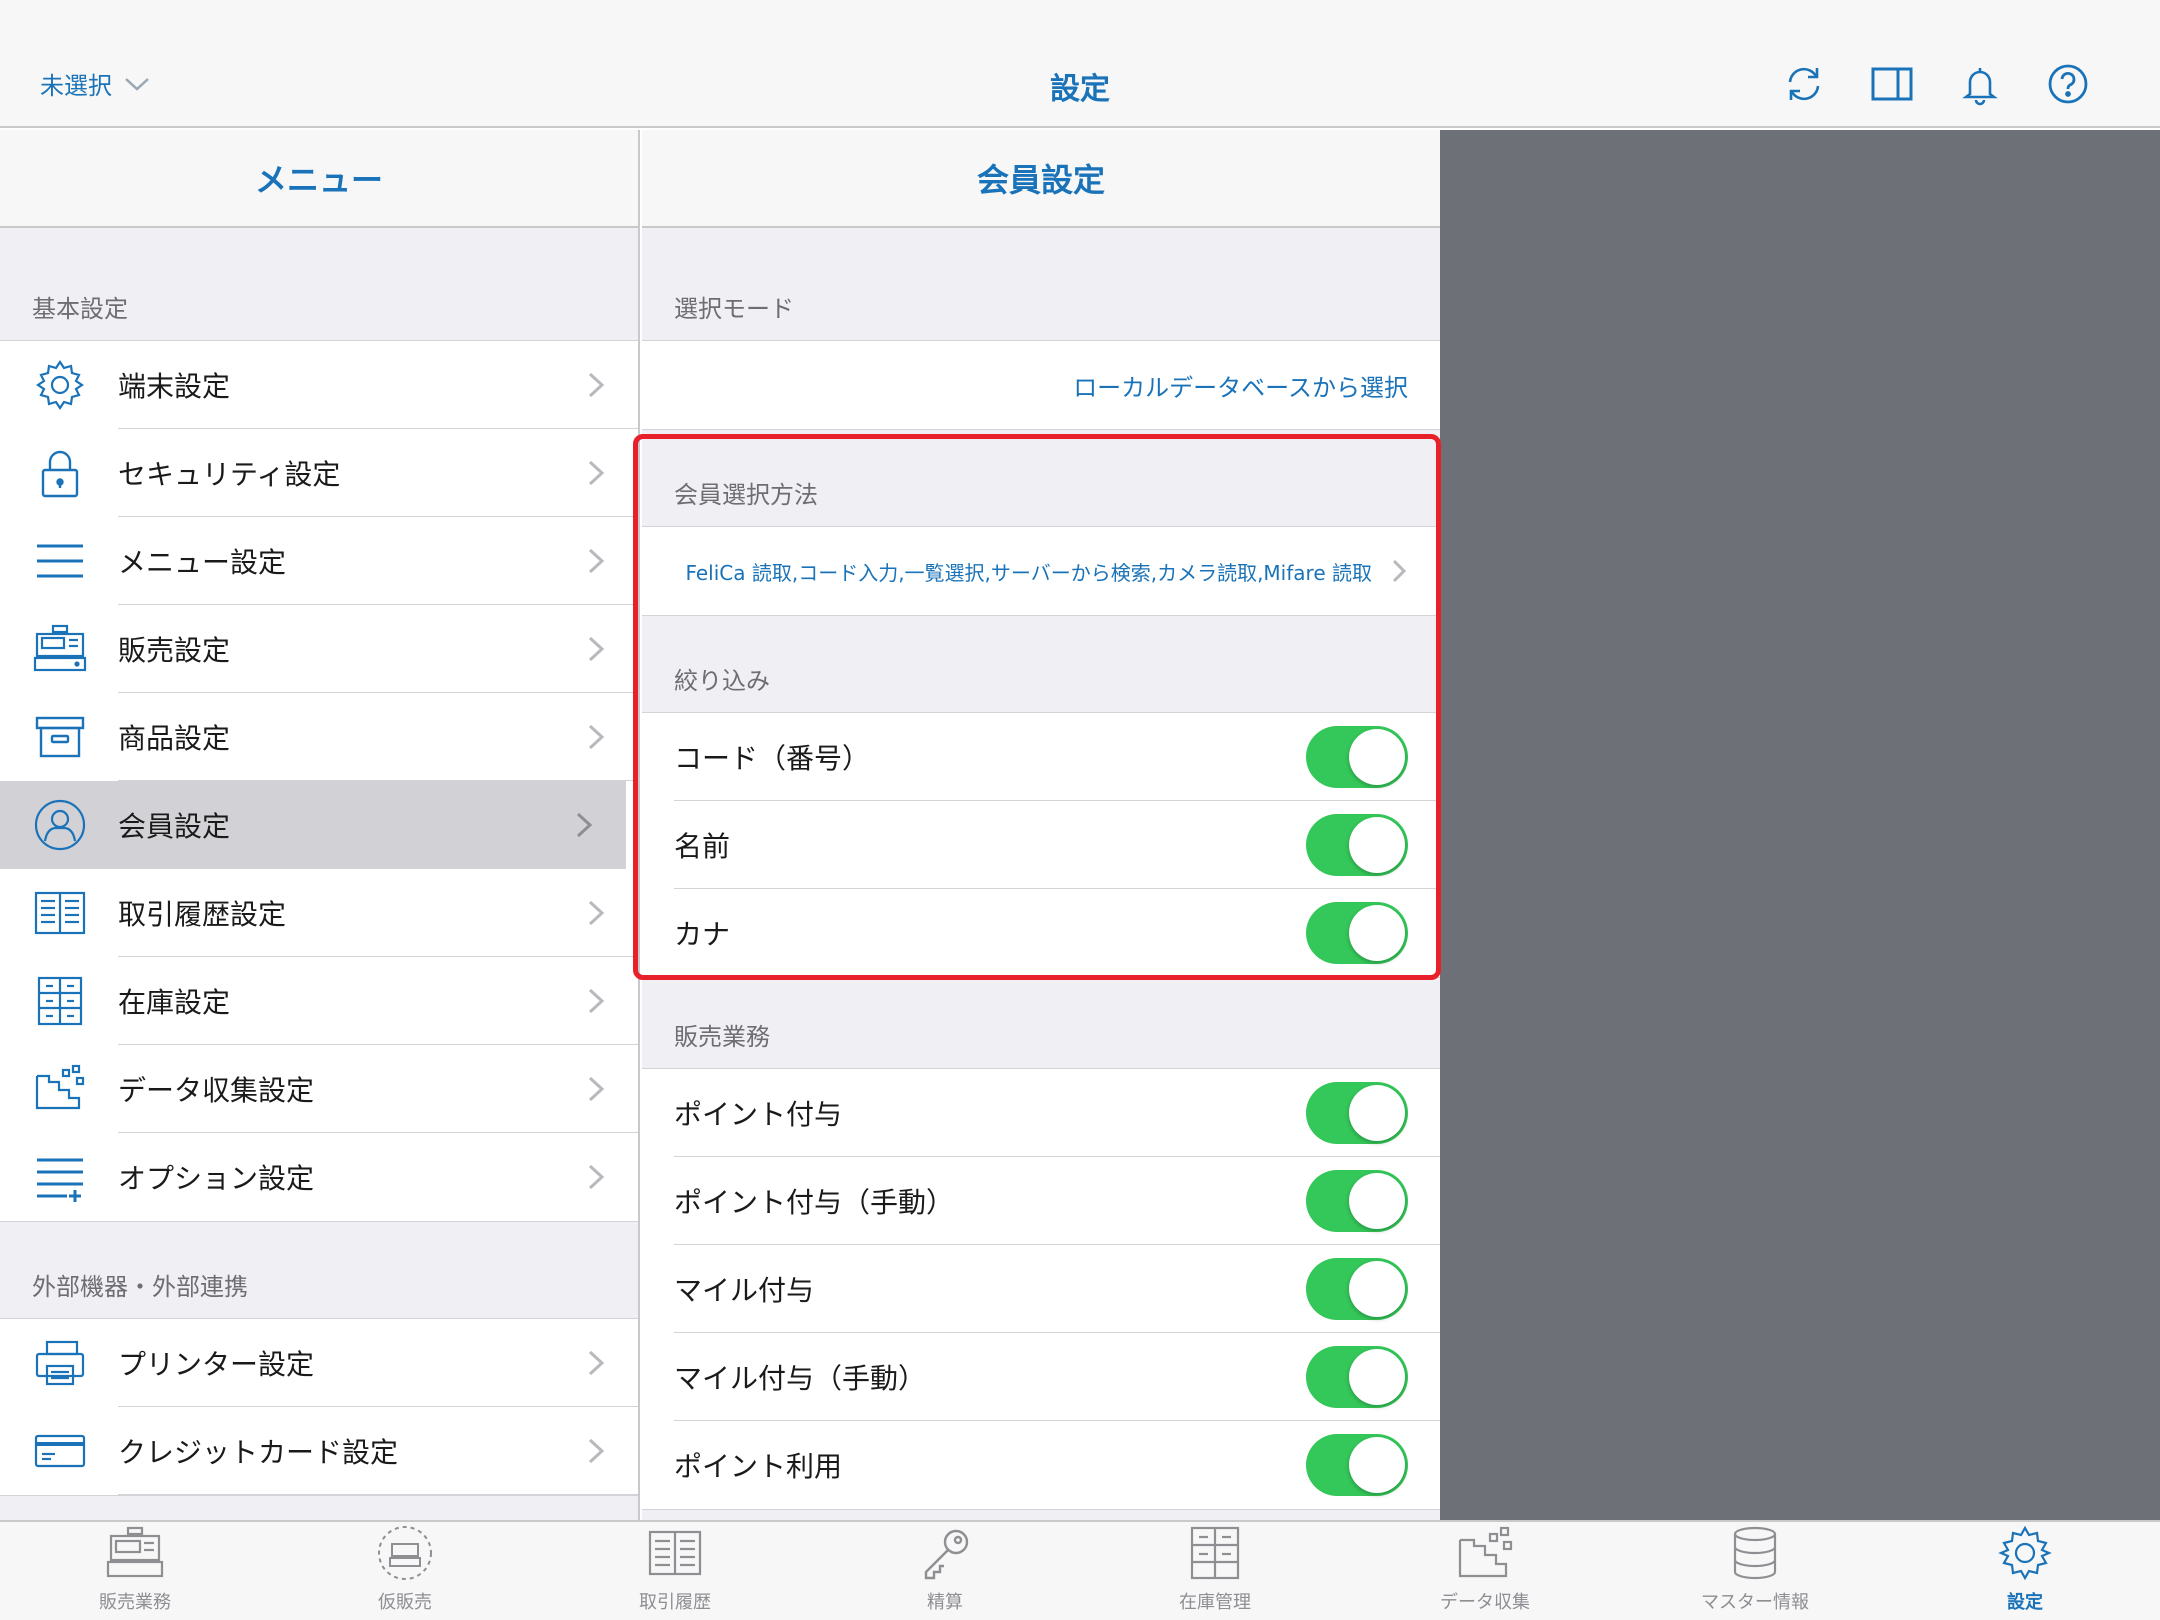 The width and height of the screenshot is (2160, 1620). What do you see at coordinates (319, 1001) in the screenshot?
I see `menu-item-inventory: 在庫設定` at bounding box center [319, 1001].